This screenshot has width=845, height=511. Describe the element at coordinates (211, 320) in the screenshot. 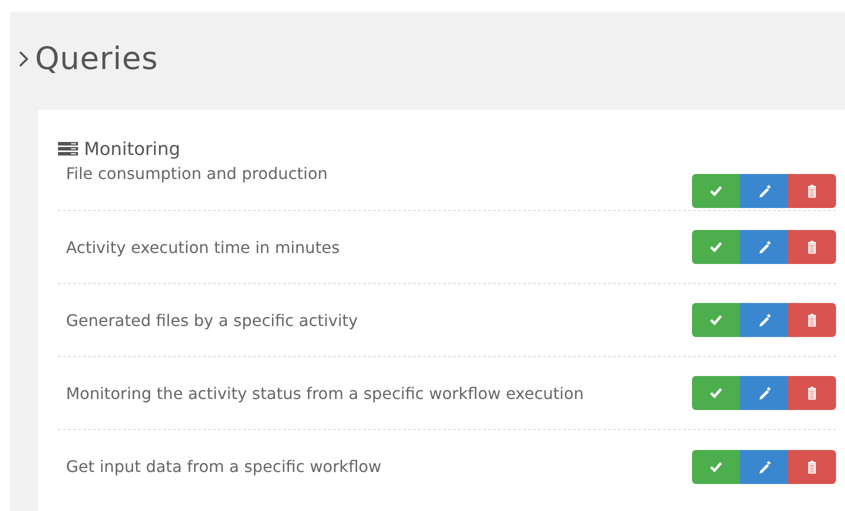

I see `query-label: Generated files by a specific activity` at that location.